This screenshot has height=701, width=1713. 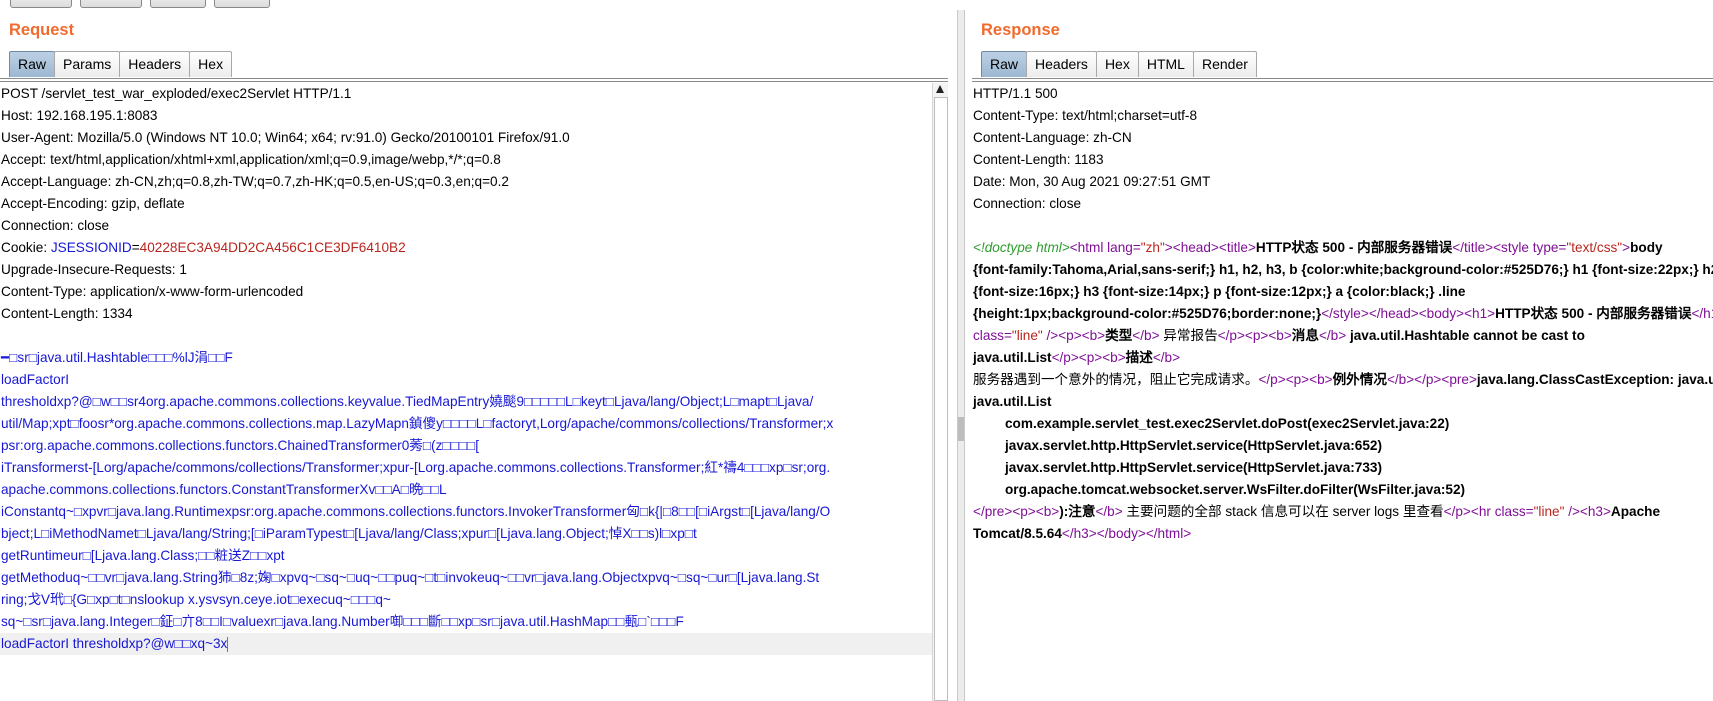 I want to click on request-scrollbar, so click(x=940, y=392).